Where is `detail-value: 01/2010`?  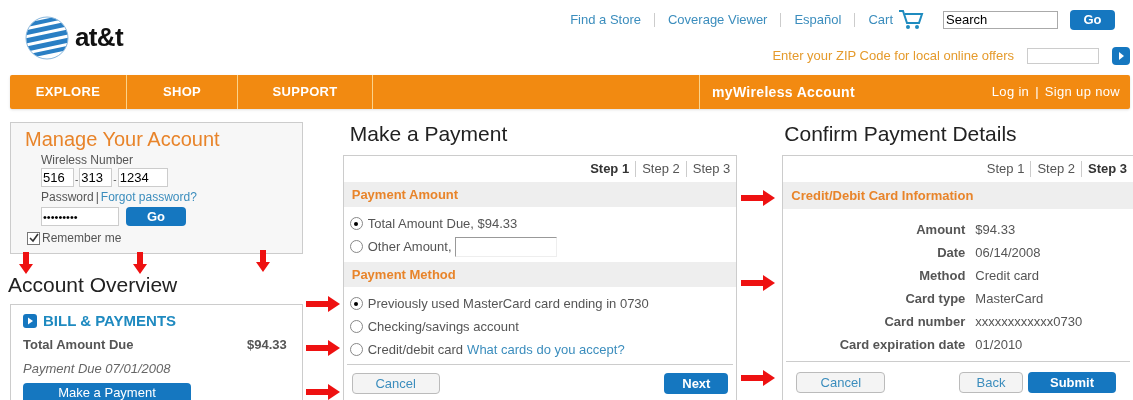
detail-value: 01/2010 is located at coordinates (999, 345).